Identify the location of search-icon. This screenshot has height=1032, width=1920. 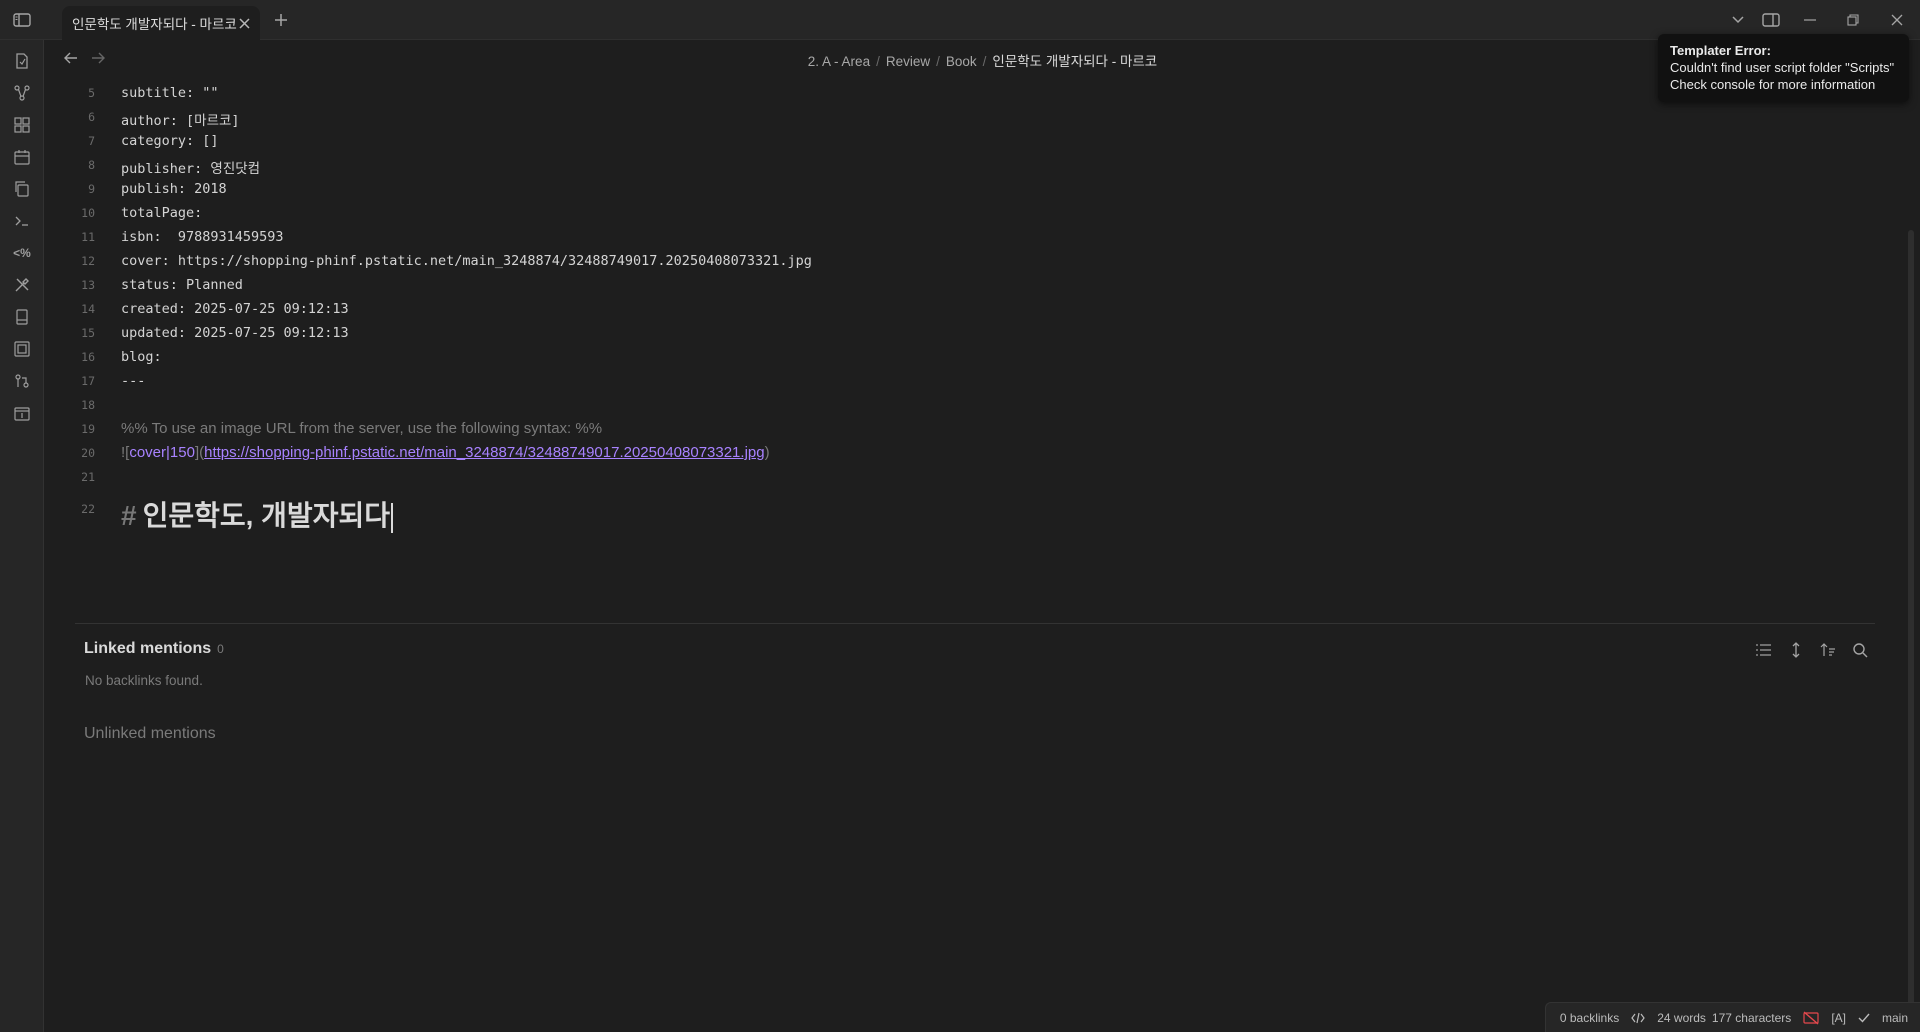
(1860, 650).